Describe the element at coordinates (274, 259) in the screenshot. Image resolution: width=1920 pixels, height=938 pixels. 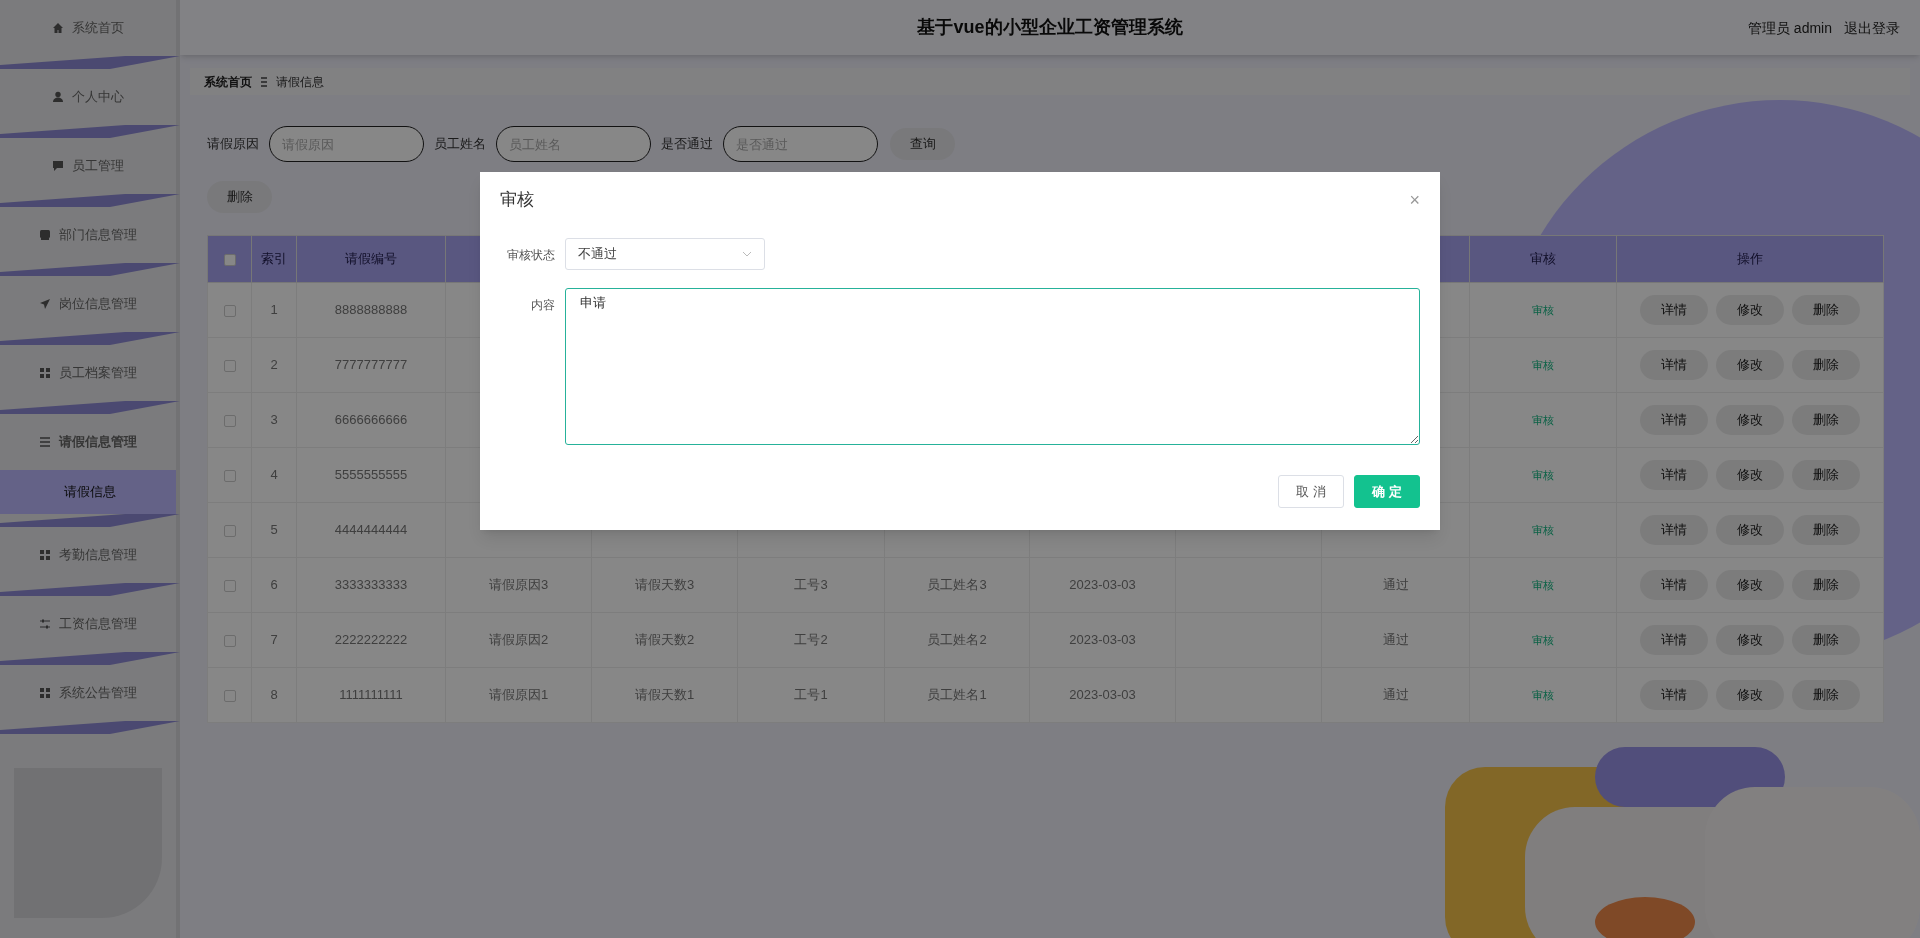
I see `column-header: 索引` at that location.